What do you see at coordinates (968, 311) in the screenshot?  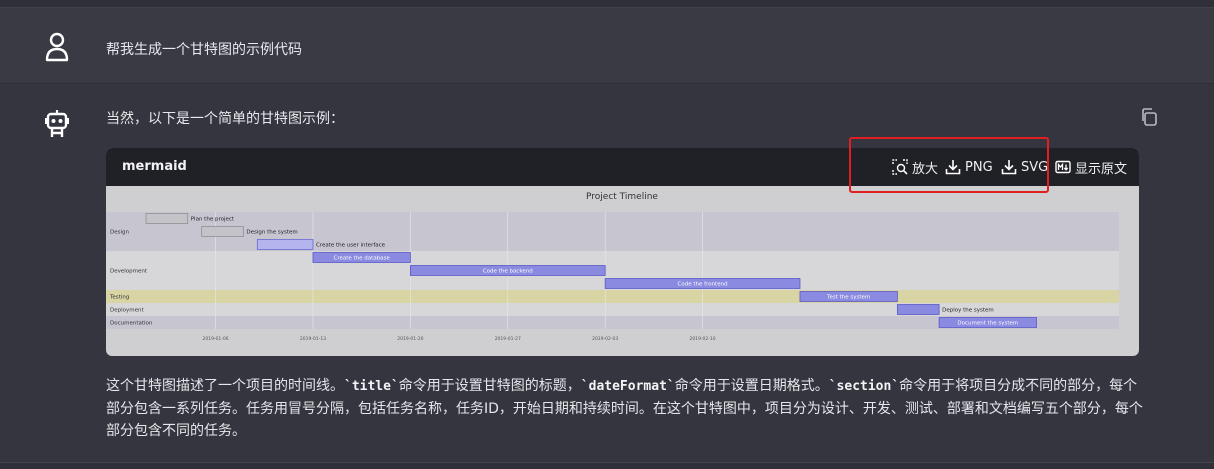 I see `task-label: Deploy the system` at bounding box center [968, 311].